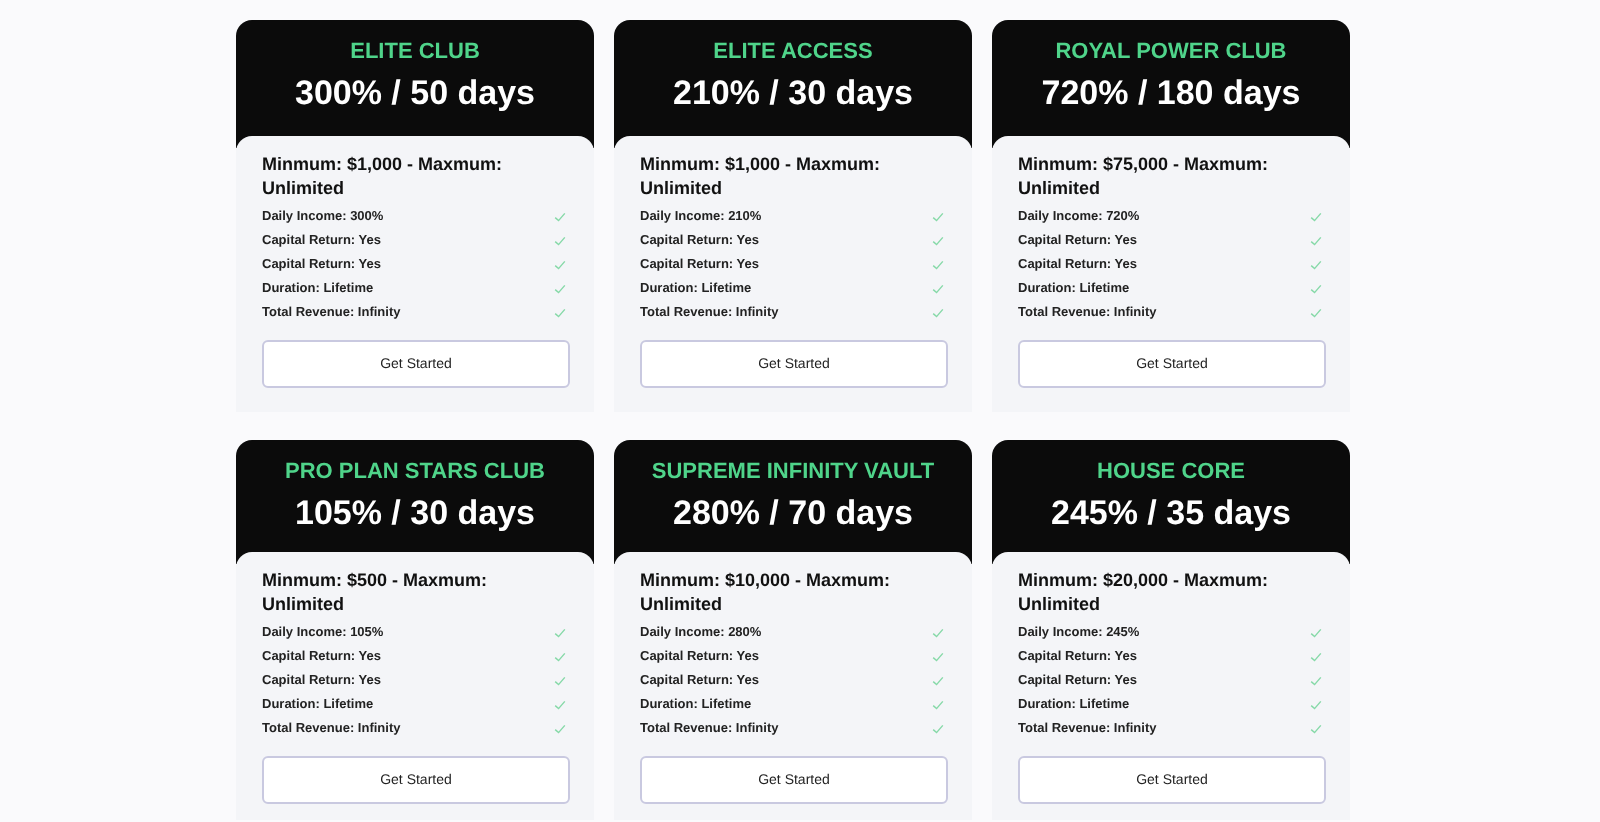 The height and width of the screenshot is (822, 1600). I want to click on plan-rate: 720% / 180 days, so click(1171, 94).